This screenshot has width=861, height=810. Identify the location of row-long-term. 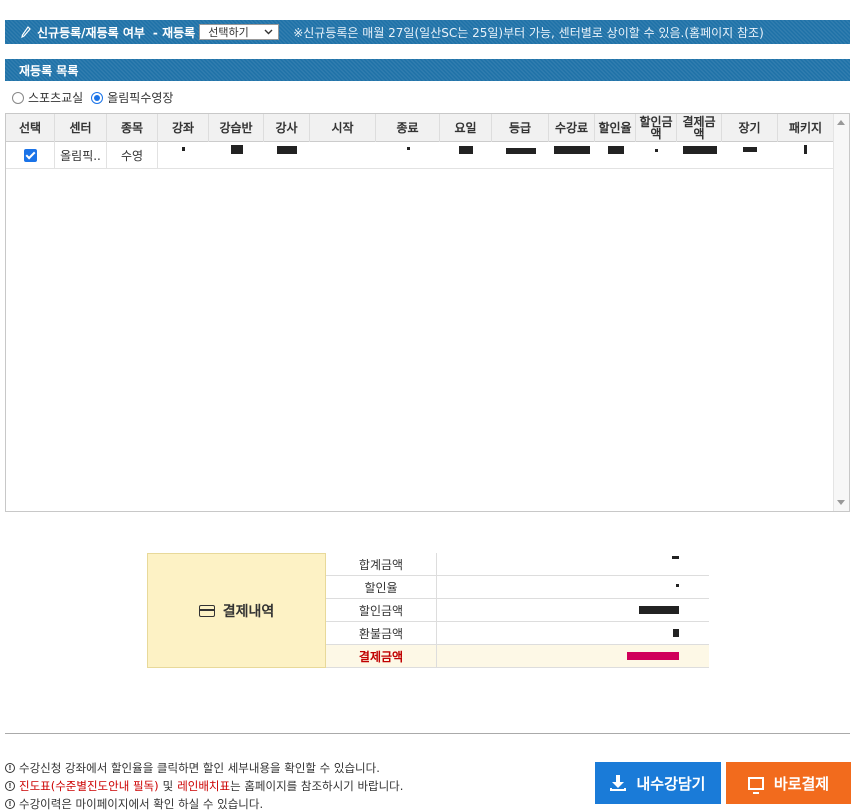
(750, 155).